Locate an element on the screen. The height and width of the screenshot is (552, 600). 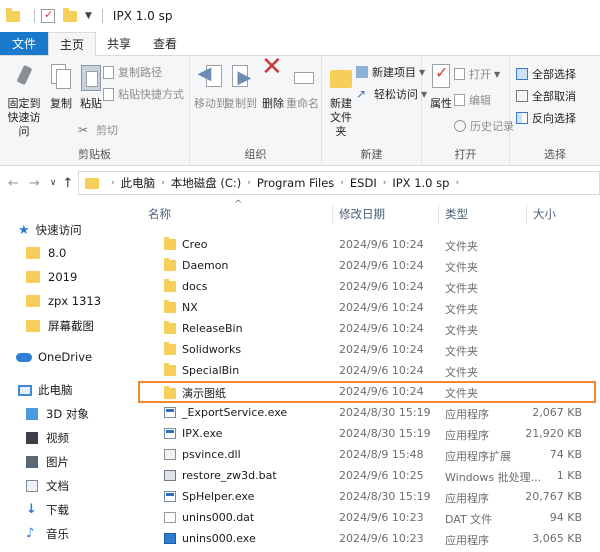
breadcrumb-program-files: Program Files is located at coordinates (295, 183).